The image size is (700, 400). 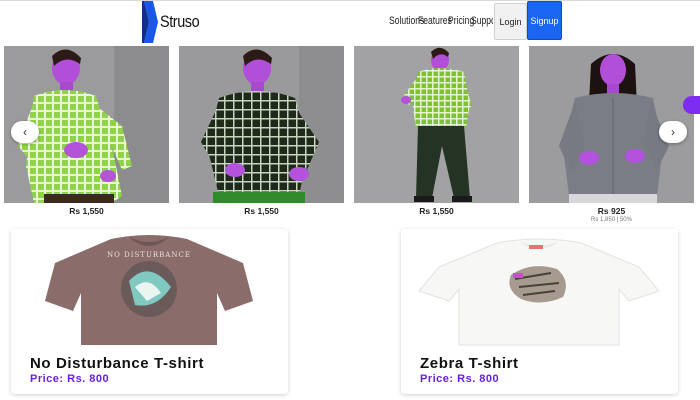 What do you see at coordinates (435, 21) in the screenshot?
I see `nav-link-features: Features` at bounding box center [435, 21].